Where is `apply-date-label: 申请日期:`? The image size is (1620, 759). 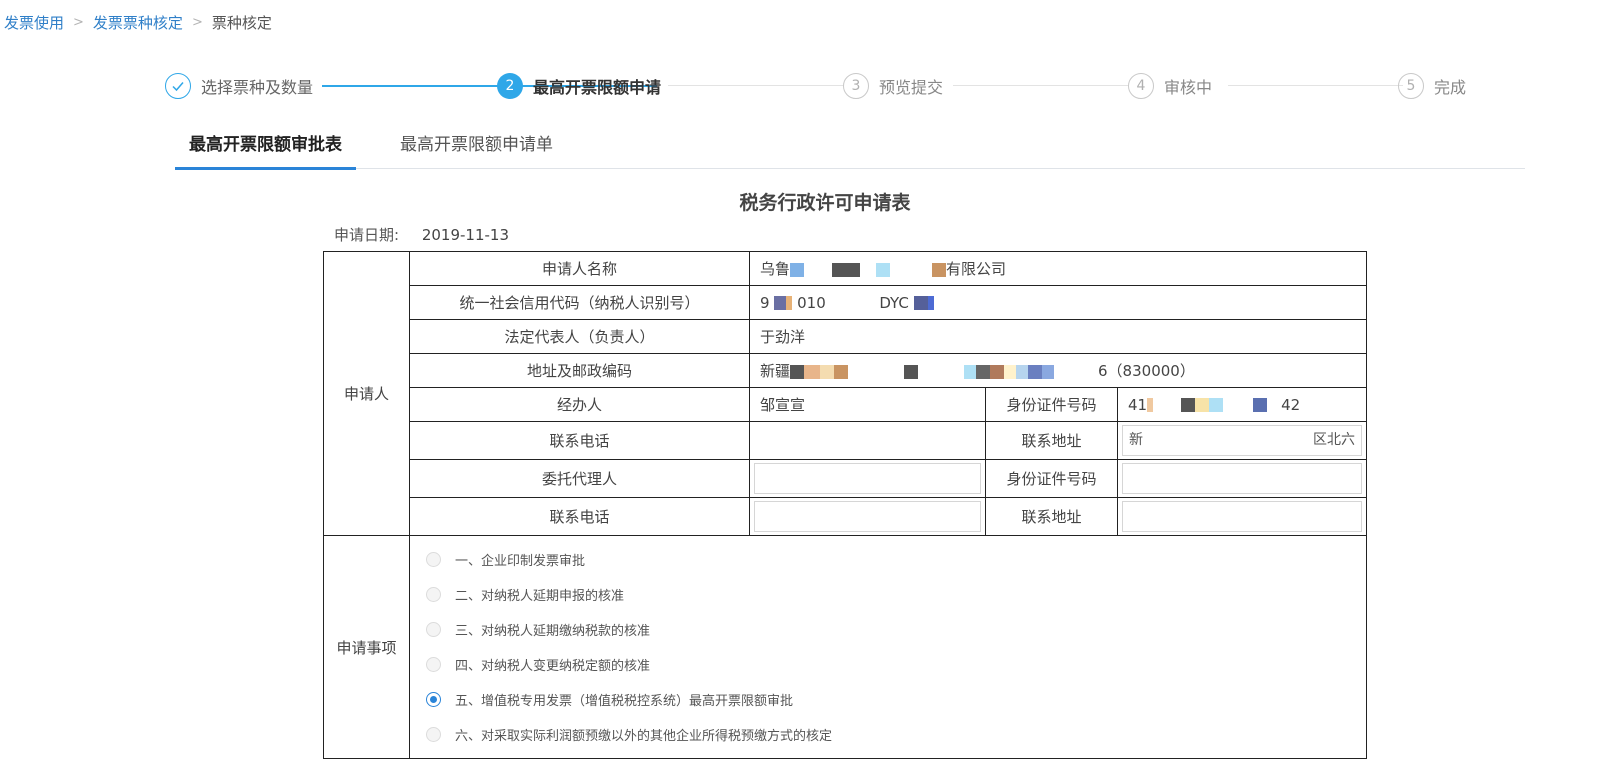 apply-date-label: 申请日期: is located at coordinates (367, 235).